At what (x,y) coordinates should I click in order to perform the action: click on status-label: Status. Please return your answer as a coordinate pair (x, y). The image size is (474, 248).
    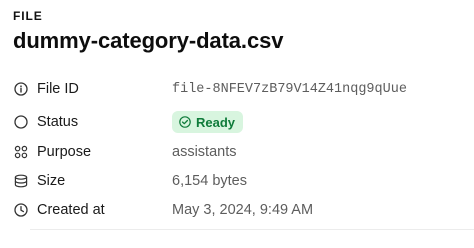
    Looking at the image, I should click on (58, 122).